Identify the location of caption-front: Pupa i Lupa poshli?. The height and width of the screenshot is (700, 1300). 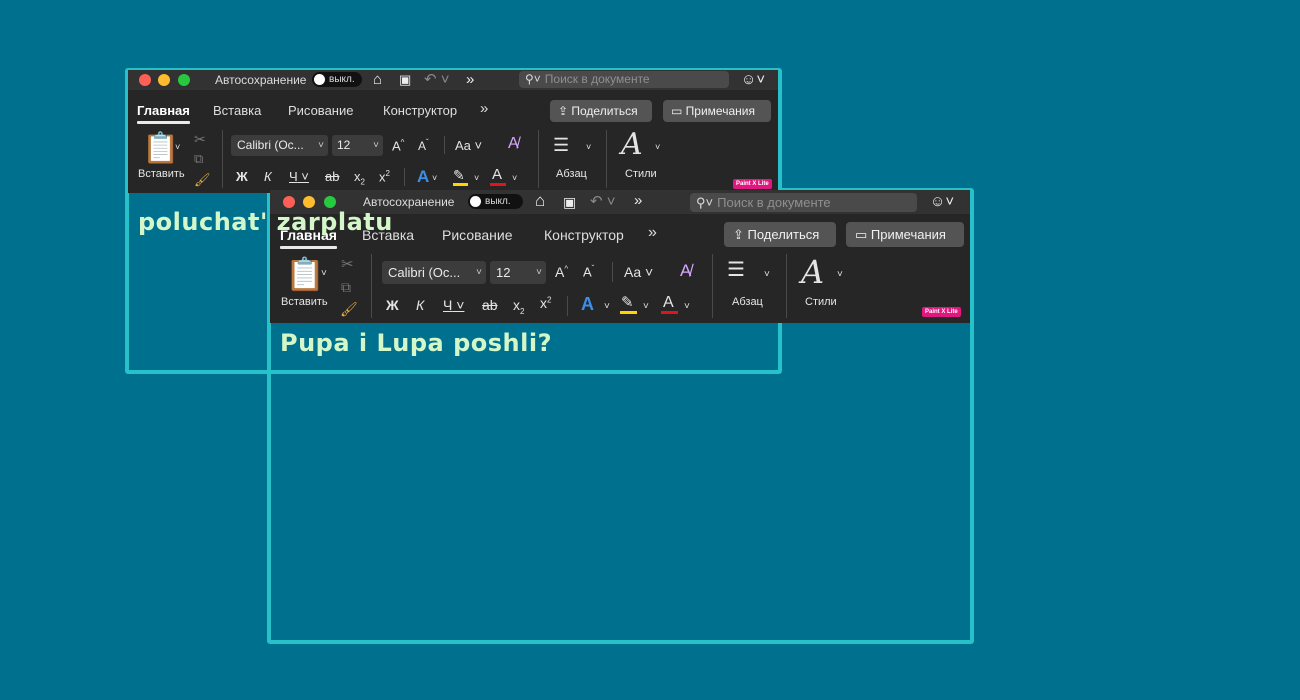
(416, 343).